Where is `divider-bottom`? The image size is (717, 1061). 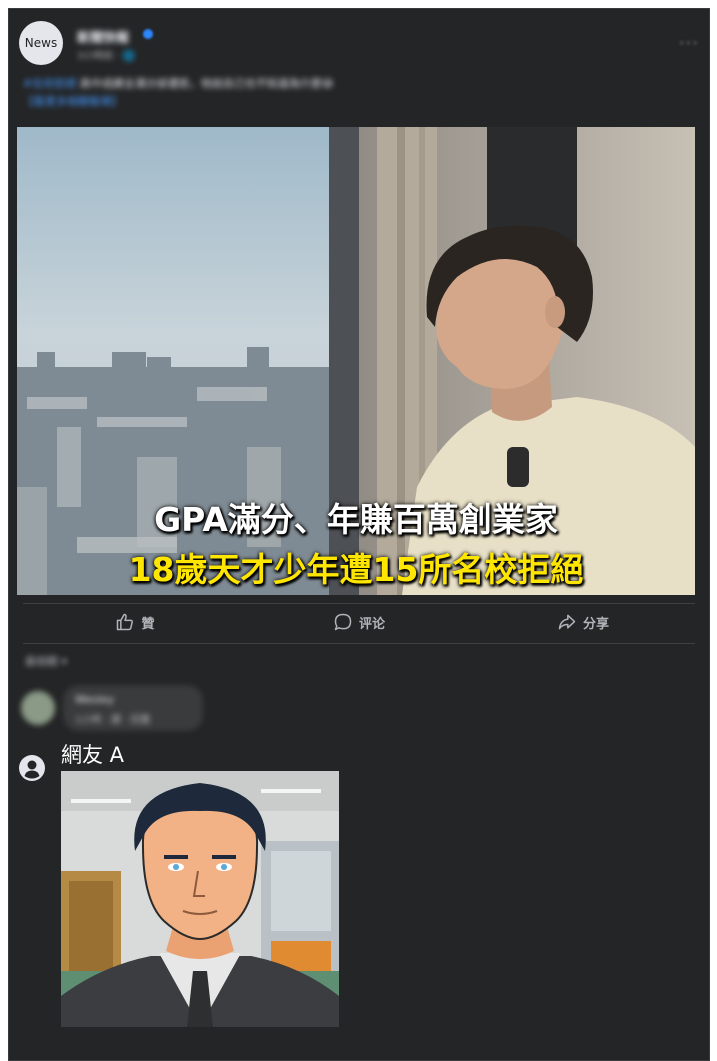 divider-bottom is located at coordinates (359, 643).